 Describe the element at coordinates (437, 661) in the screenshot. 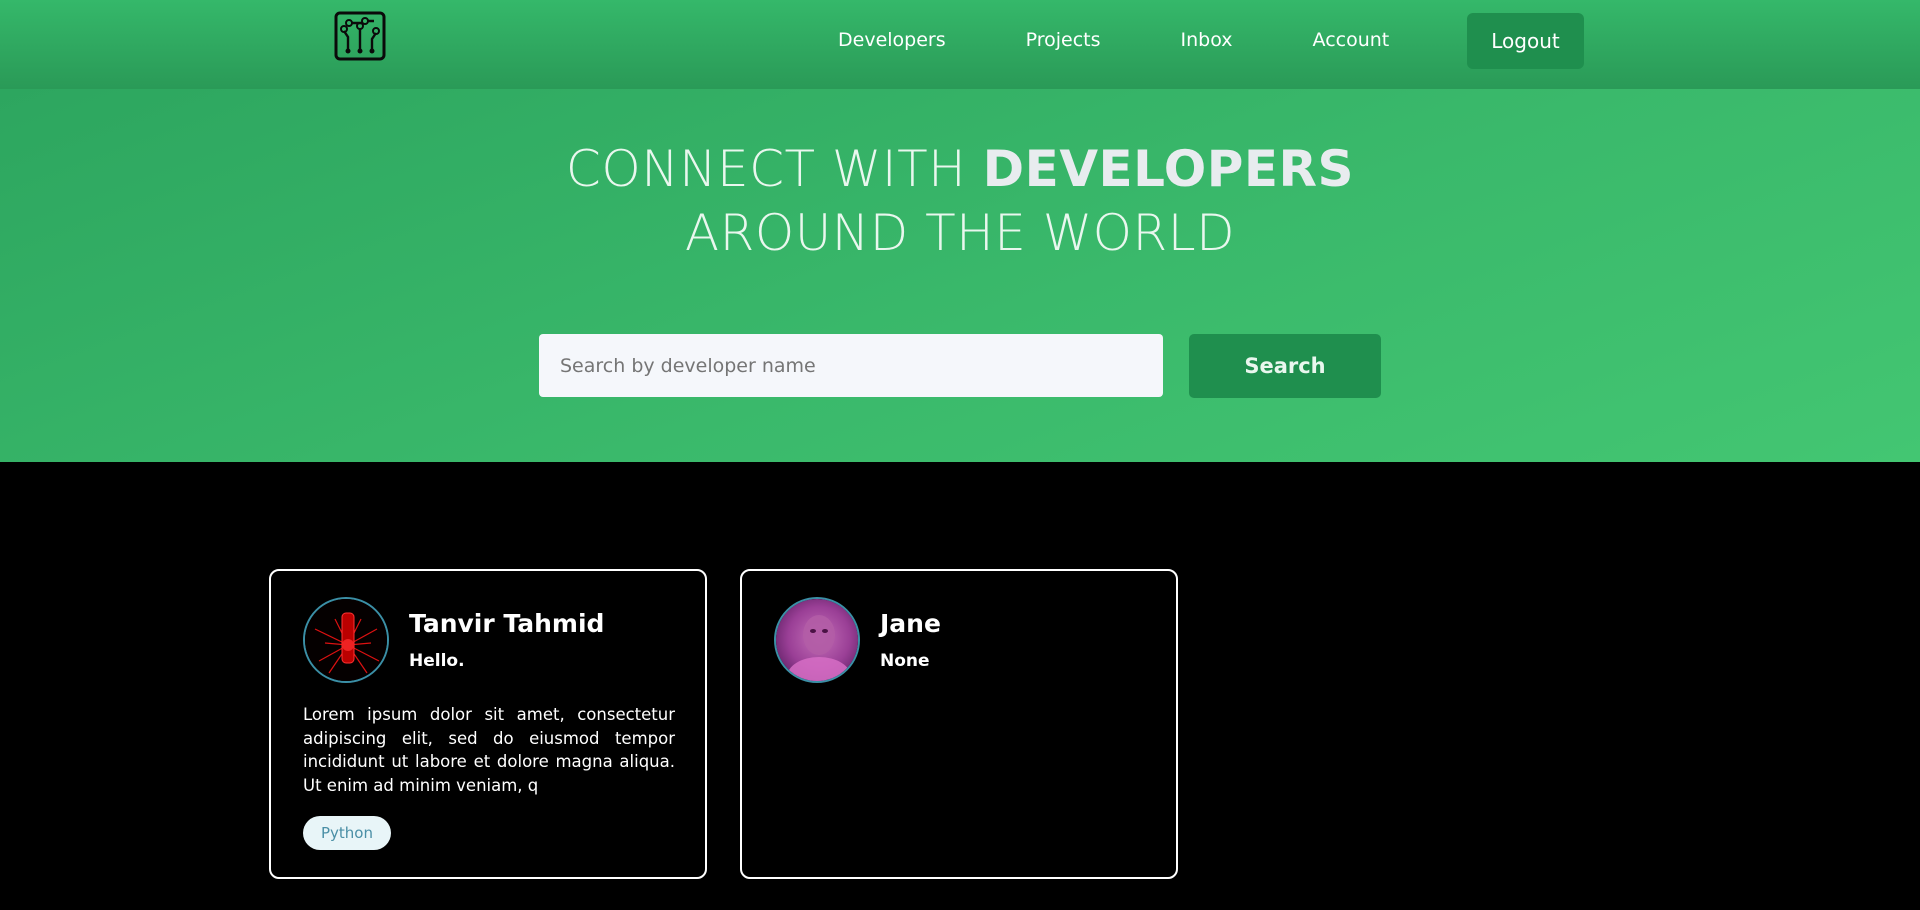

I see `developer-headline: Hello.` at that location.